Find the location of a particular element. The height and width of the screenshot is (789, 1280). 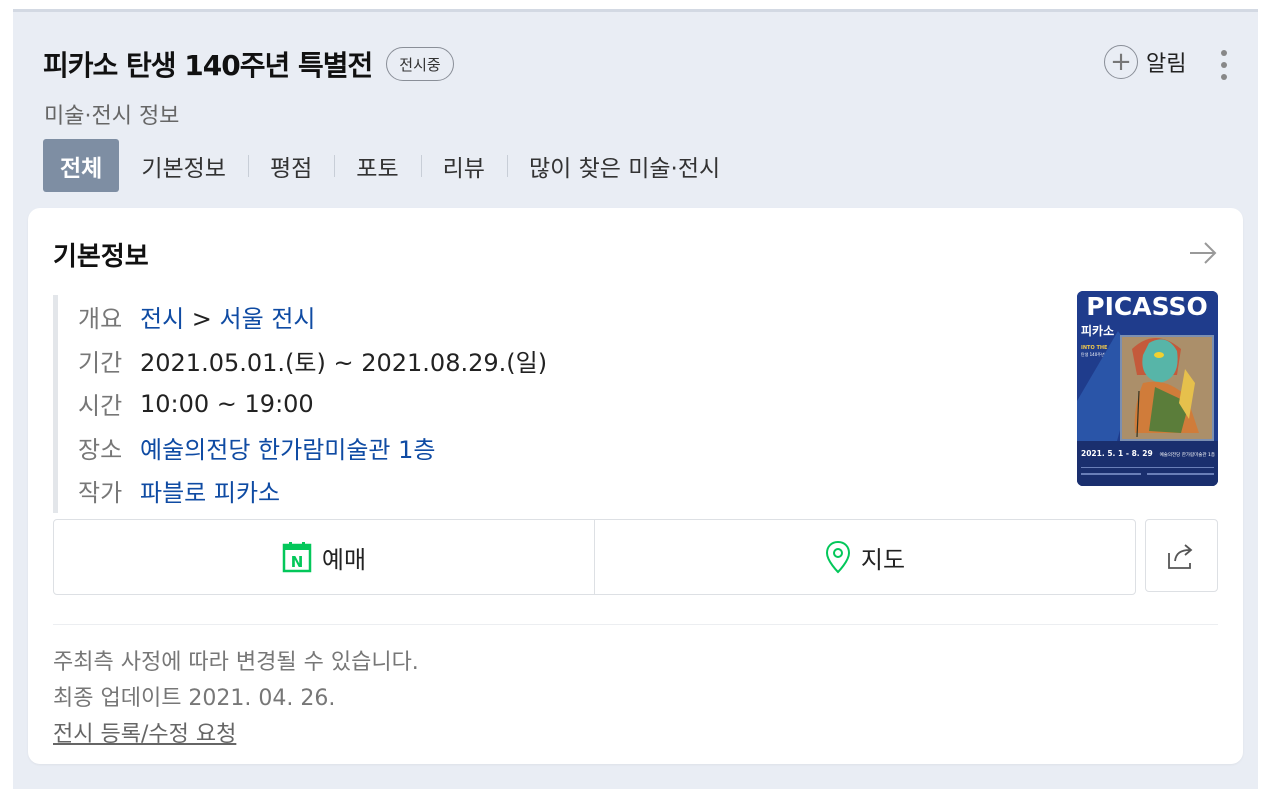

edit-request-link: 전시 등록/수정 요청 is located at coordinates (236, 735).